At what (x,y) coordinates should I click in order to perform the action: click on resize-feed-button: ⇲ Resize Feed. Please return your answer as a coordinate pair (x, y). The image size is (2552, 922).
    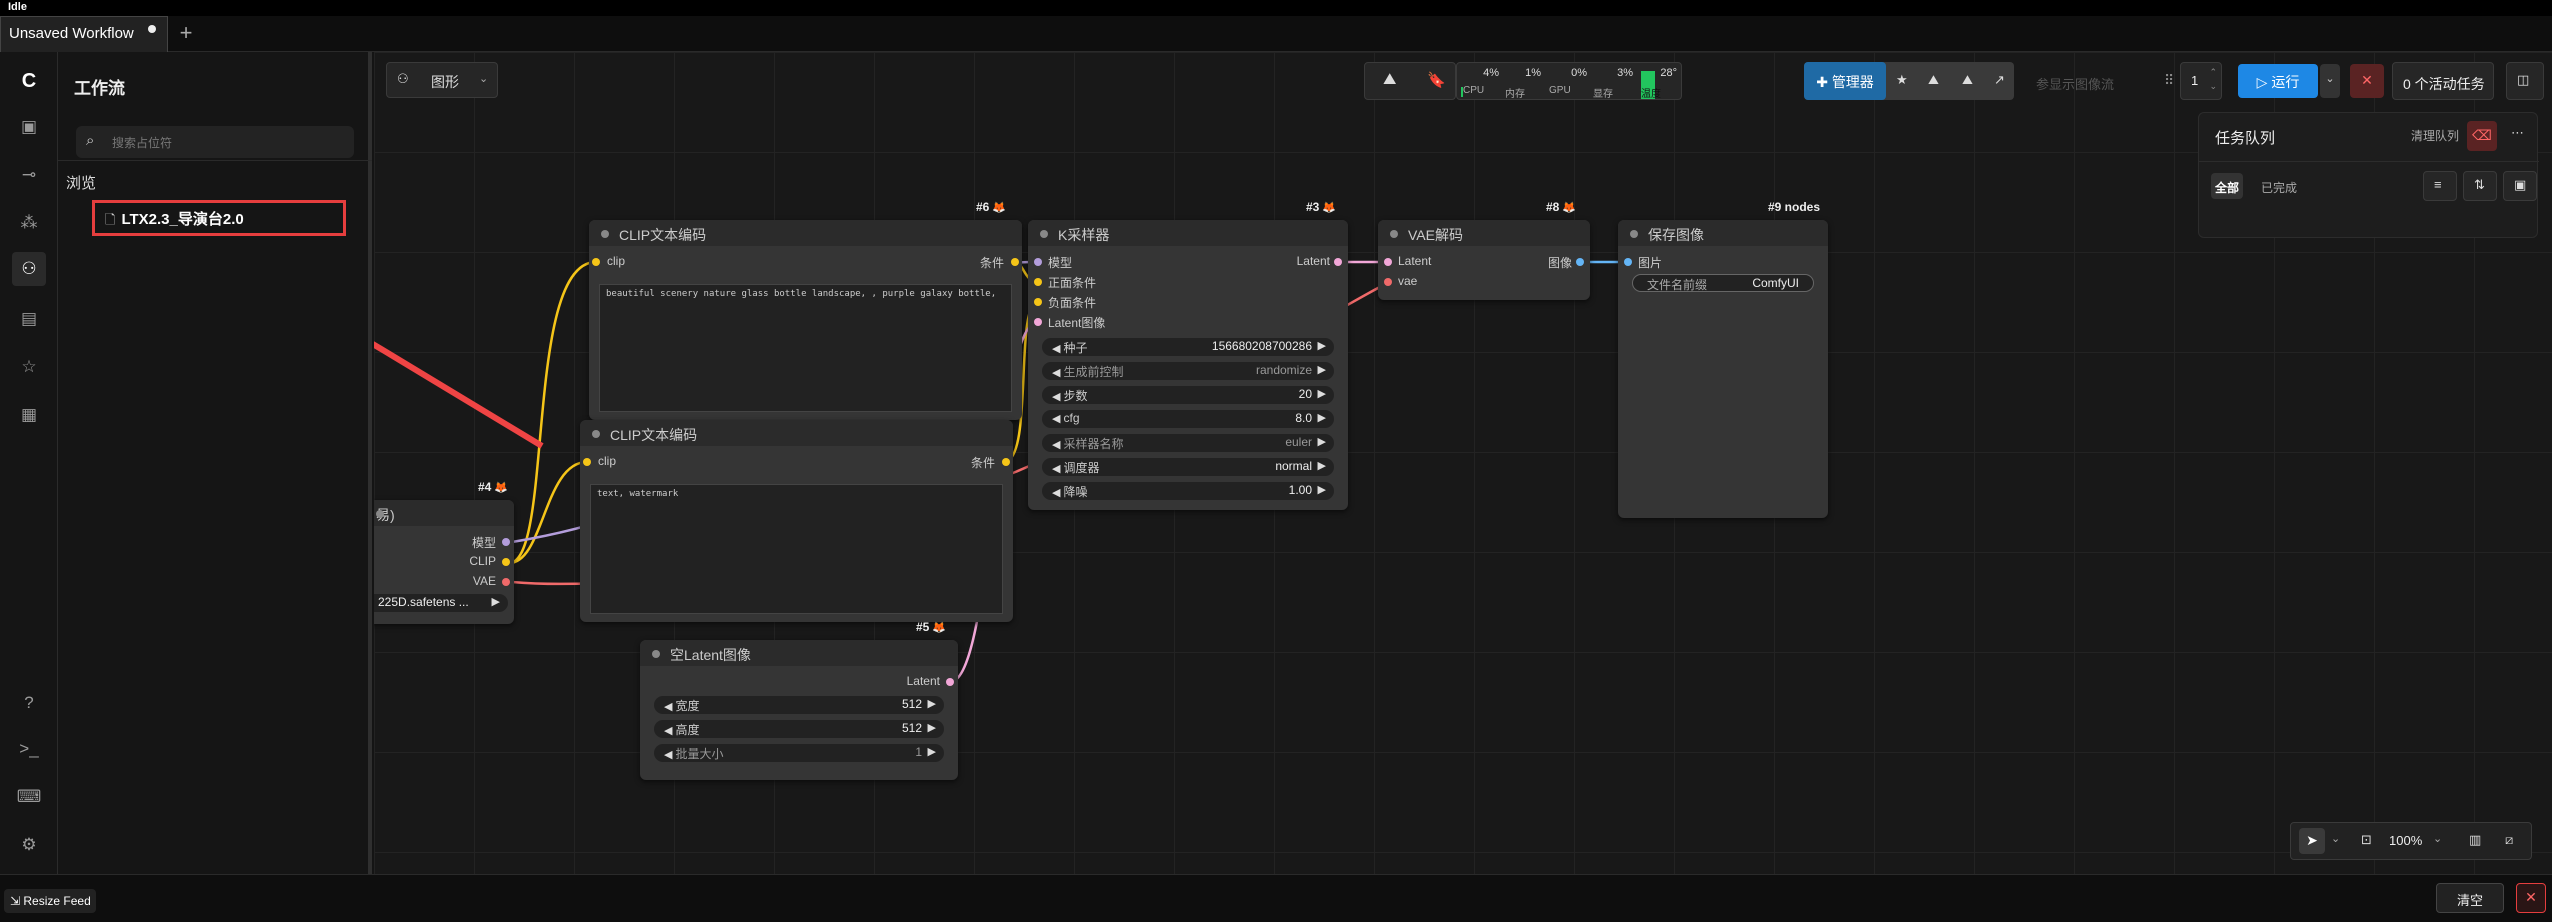
    Looking at the image, I should click on (50, 901).